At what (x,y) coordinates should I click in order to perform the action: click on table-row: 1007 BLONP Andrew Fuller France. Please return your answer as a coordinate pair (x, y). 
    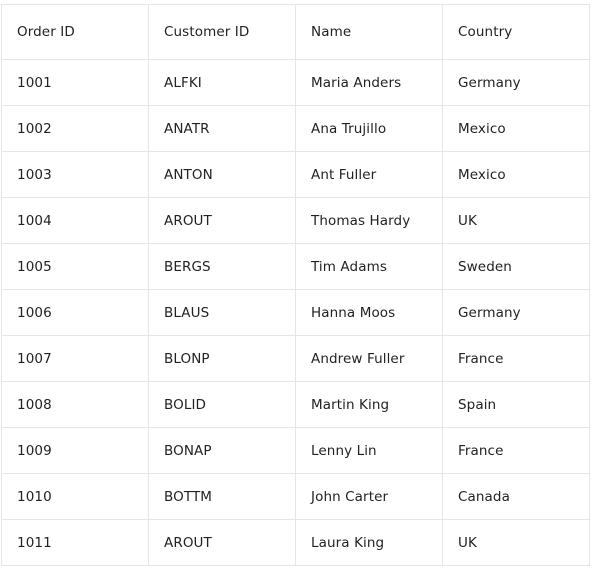
    Looking at the image, I should click on (296, 359).